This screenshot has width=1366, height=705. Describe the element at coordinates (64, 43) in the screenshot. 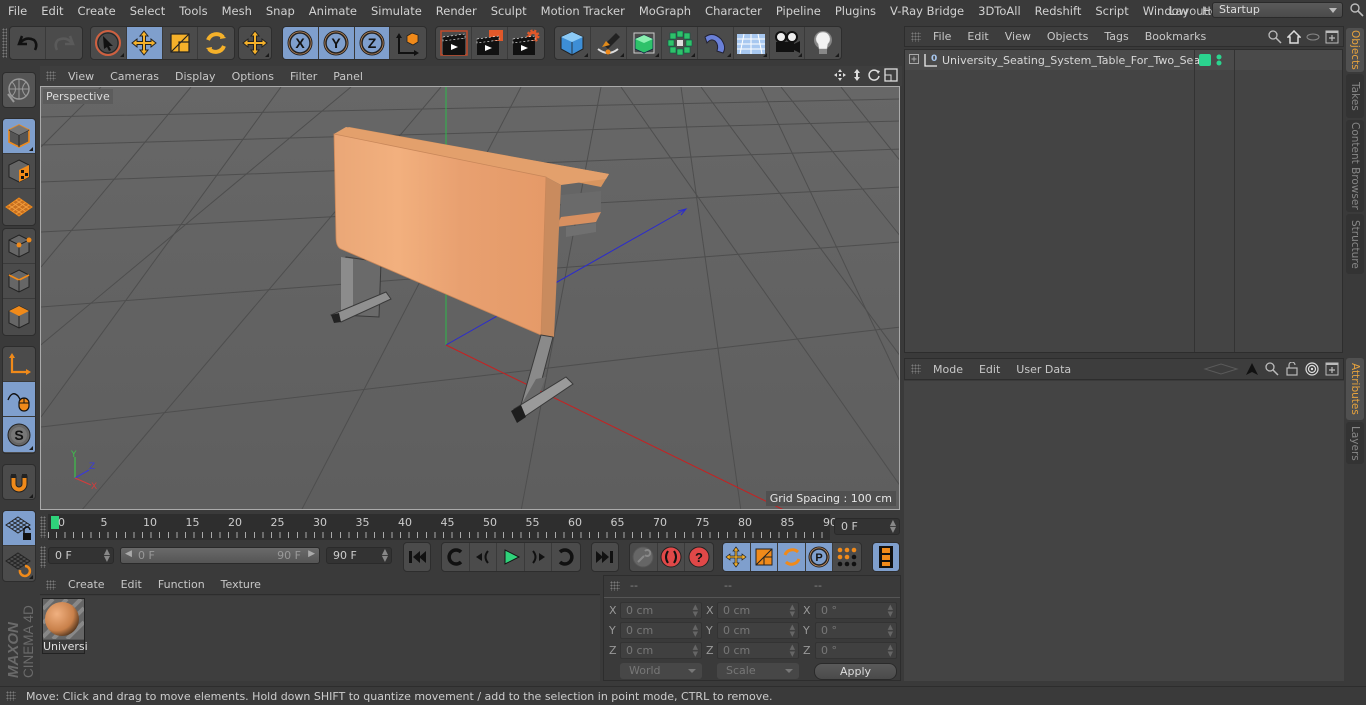

I see `redo-button` at that location.